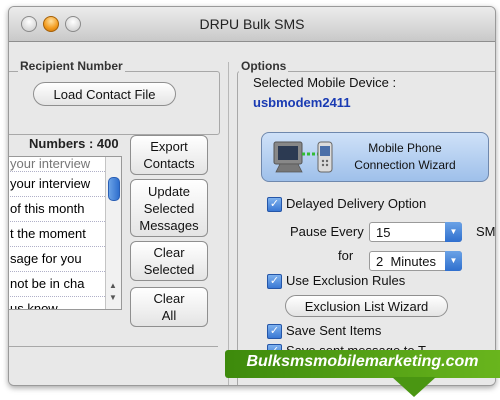  What do you see at coordinates (169, 155) in the screenshot?
I see `export-contacts-button: Export Contacts` at bounding box center [169, 155].